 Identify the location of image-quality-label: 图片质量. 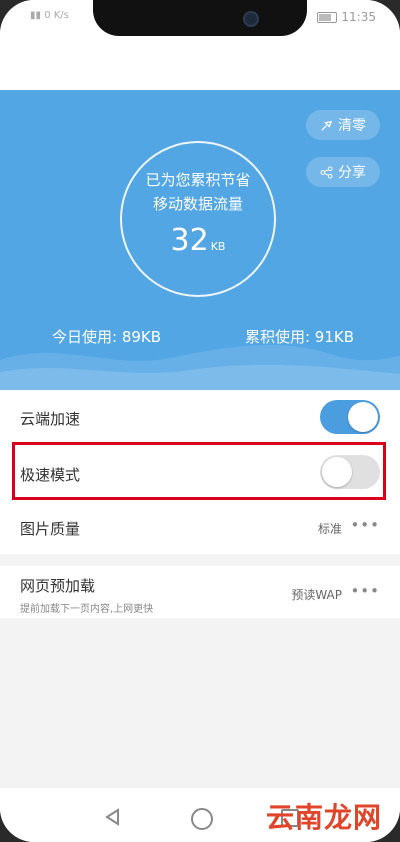
(50, 529).